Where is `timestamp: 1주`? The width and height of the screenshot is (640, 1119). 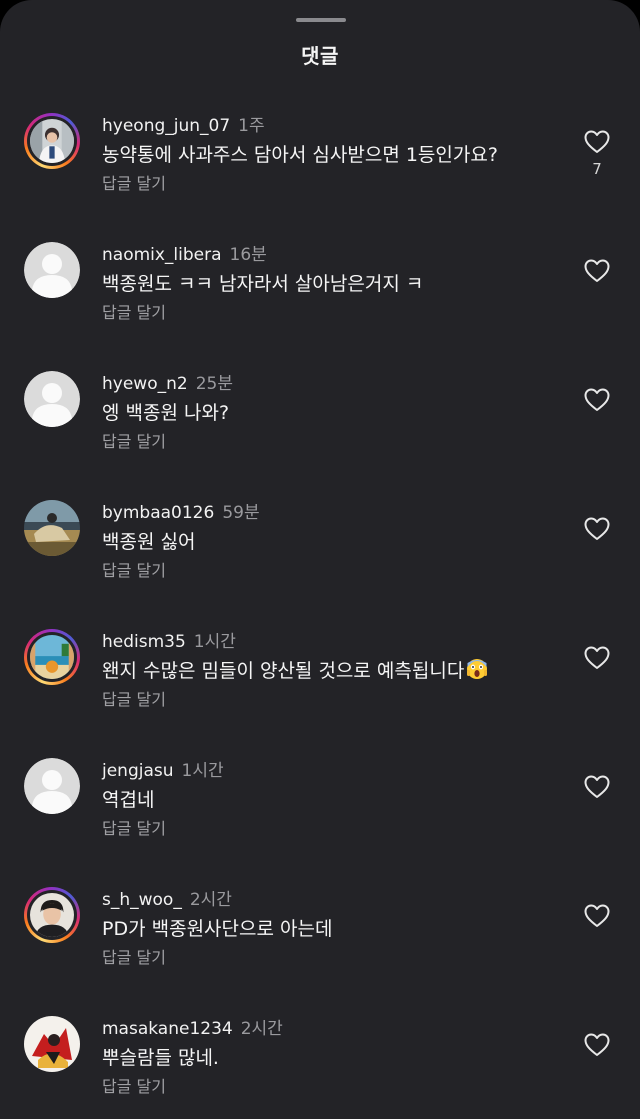 timestamp: 1주 is located at coordinates (251, 126).